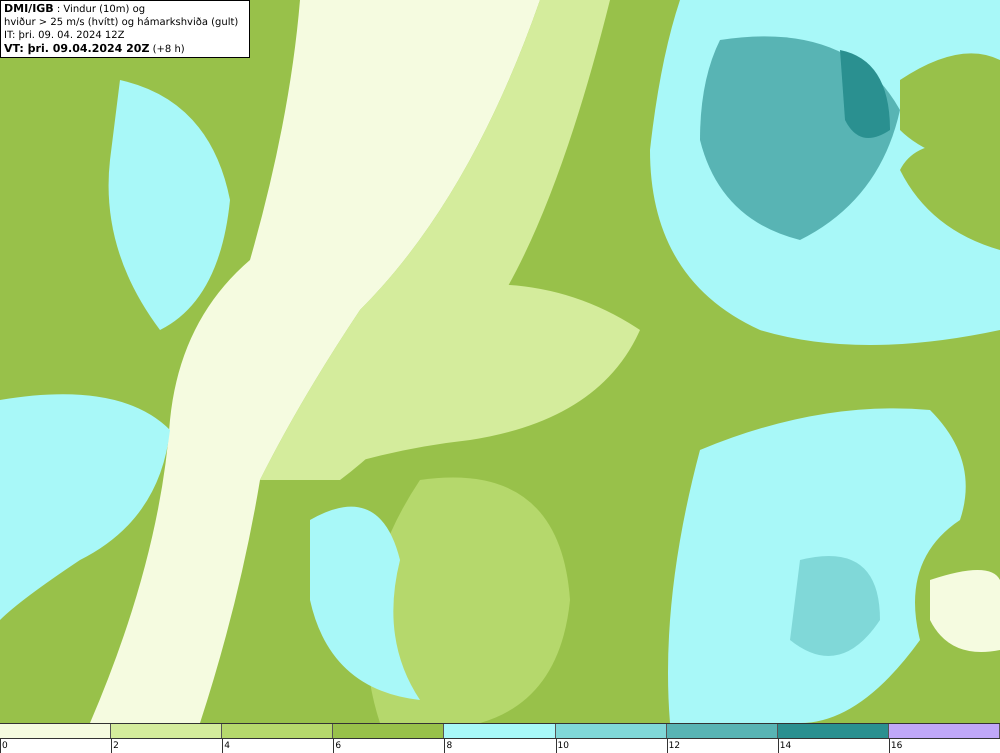 The image size is (1000, 753). Describe the element at coordinates (337, 746) in the screenshot. I see `legend-tick-label: 6` at that location.